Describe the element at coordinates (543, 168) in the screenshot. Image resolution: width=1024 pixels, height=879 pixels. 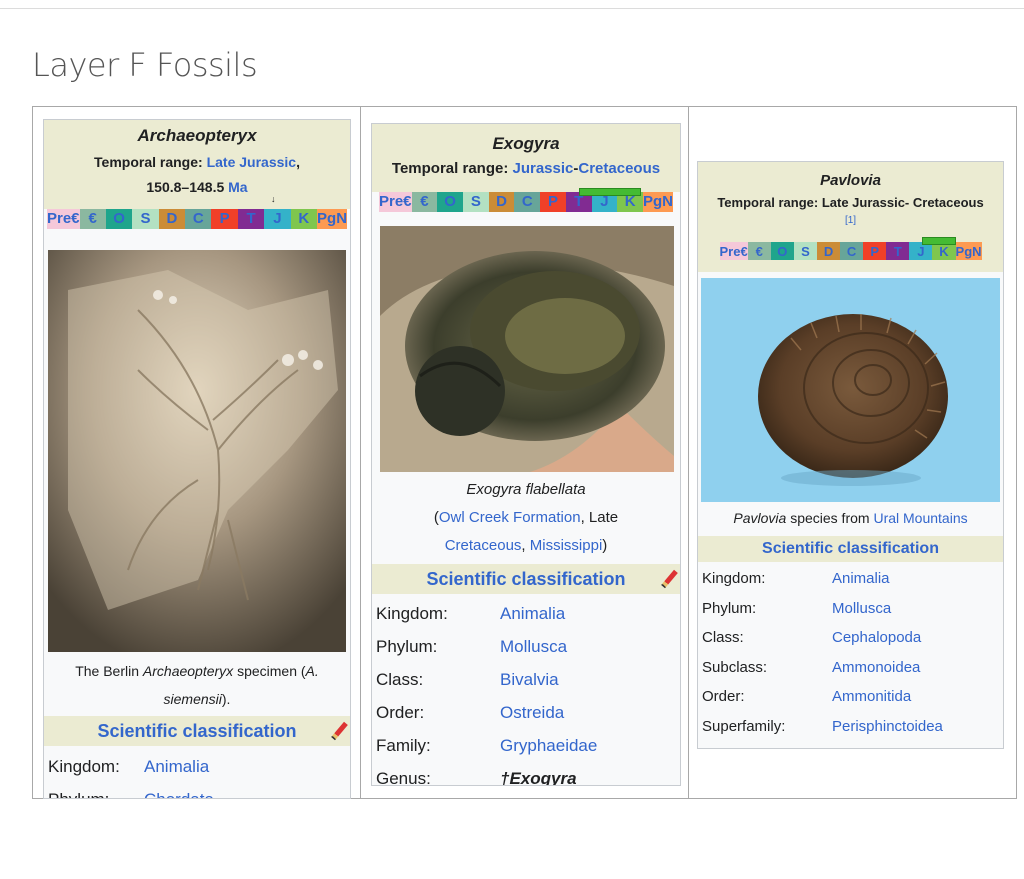
I see `jurassic-link: Jurassic` at that location.